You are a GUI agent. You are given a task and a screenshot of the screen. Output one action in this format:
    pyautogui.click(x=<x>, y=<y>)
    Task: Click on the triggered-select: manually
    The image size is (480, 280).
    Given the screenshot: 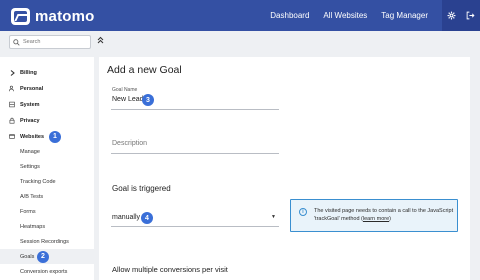 What is the action you would take?
    pyautogui.click(x=126, y=217)
    